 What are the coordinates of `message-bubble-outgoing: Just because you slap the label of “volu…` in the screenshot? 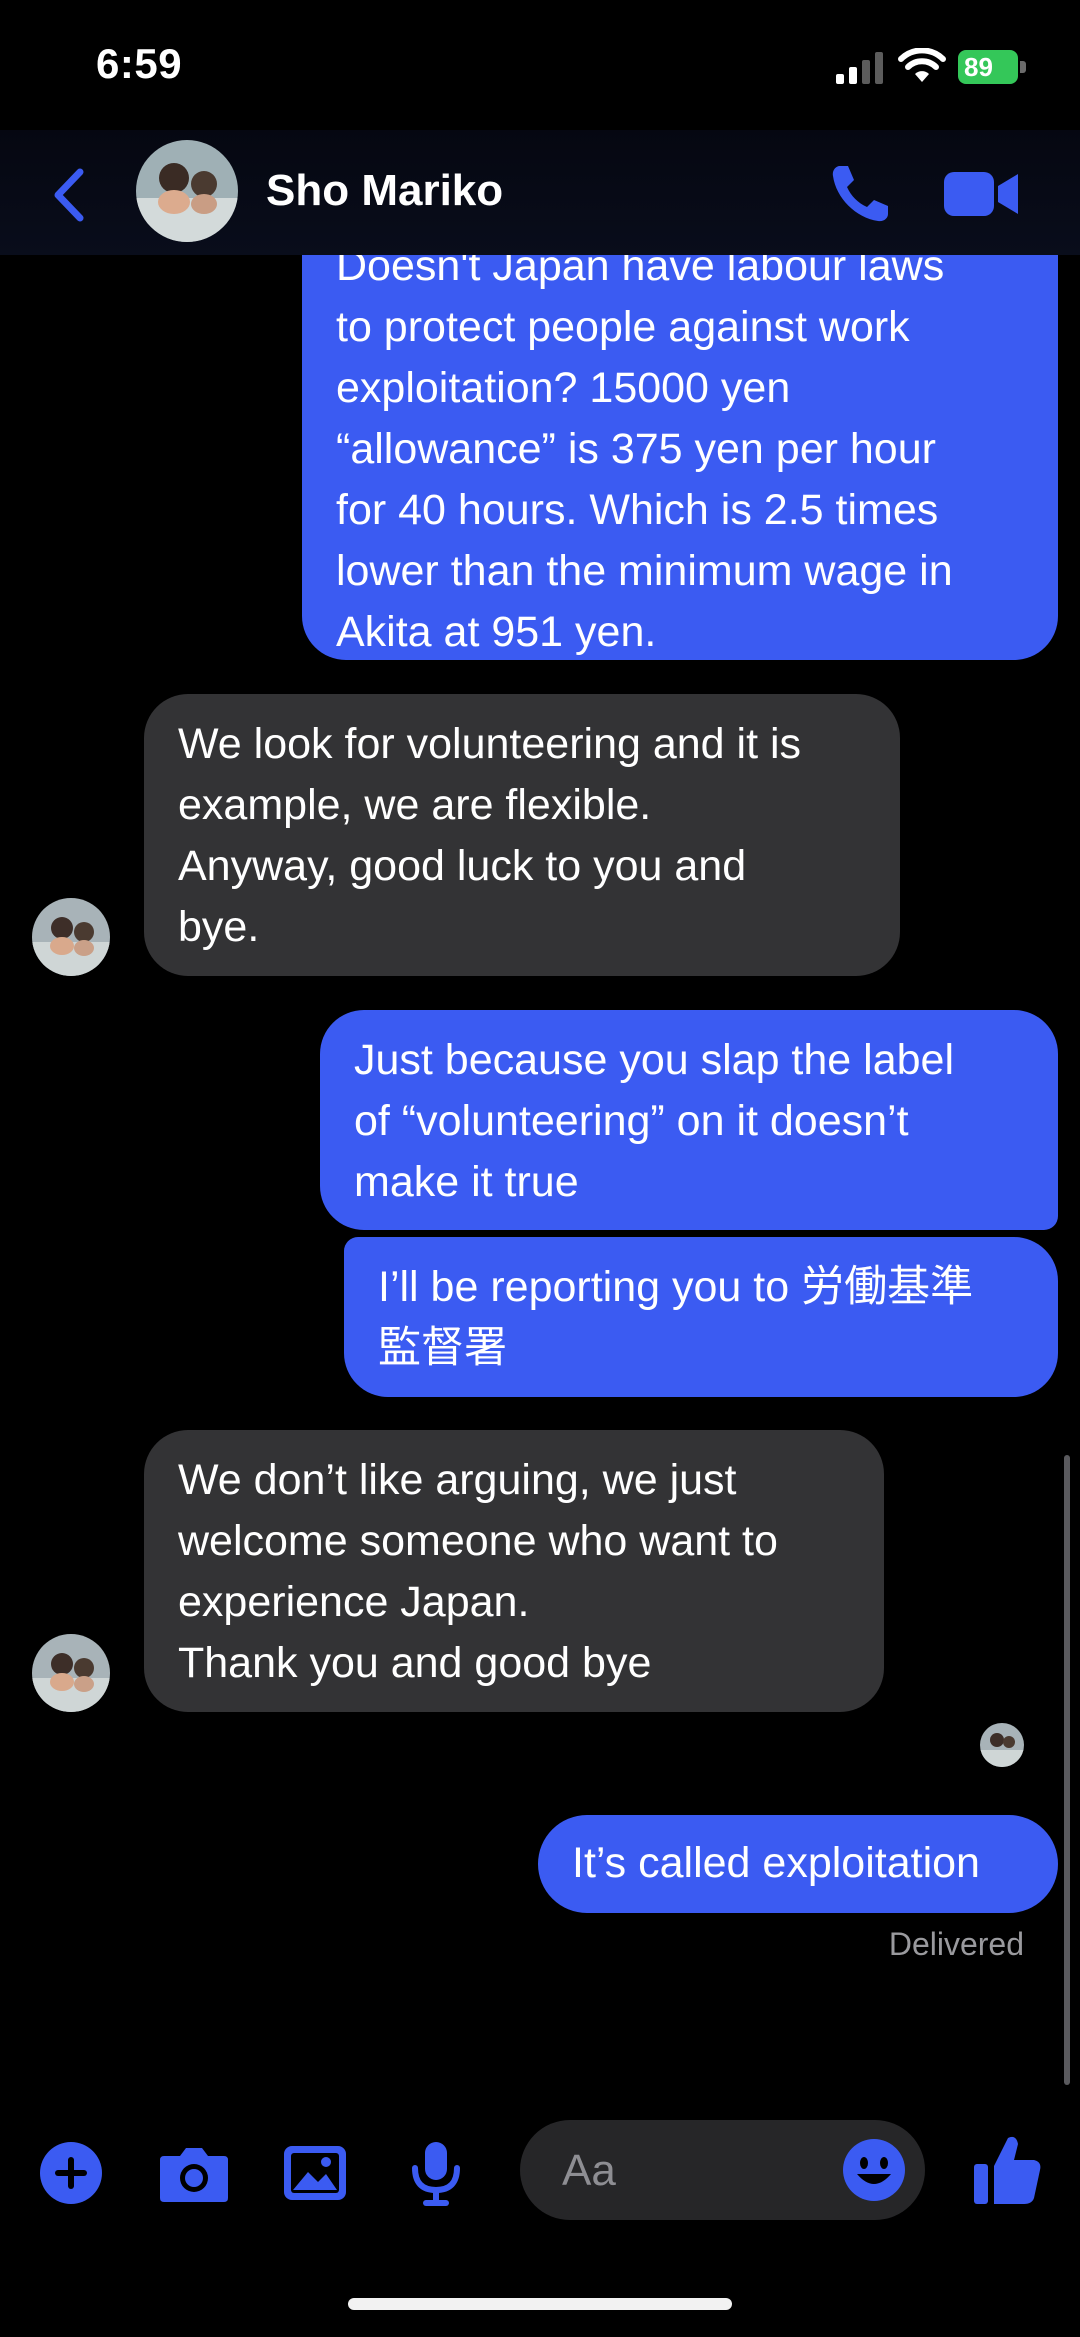 It's located at (689, 1120).